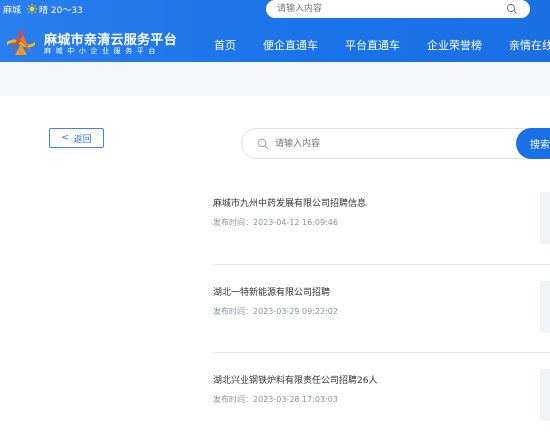 This screenshot has width=550, height=439. What do you see at coordinates (290, 45) in the screenshot?
I see `nav-enterprise-express: 便企直通车` at bounding box center [290, 45].